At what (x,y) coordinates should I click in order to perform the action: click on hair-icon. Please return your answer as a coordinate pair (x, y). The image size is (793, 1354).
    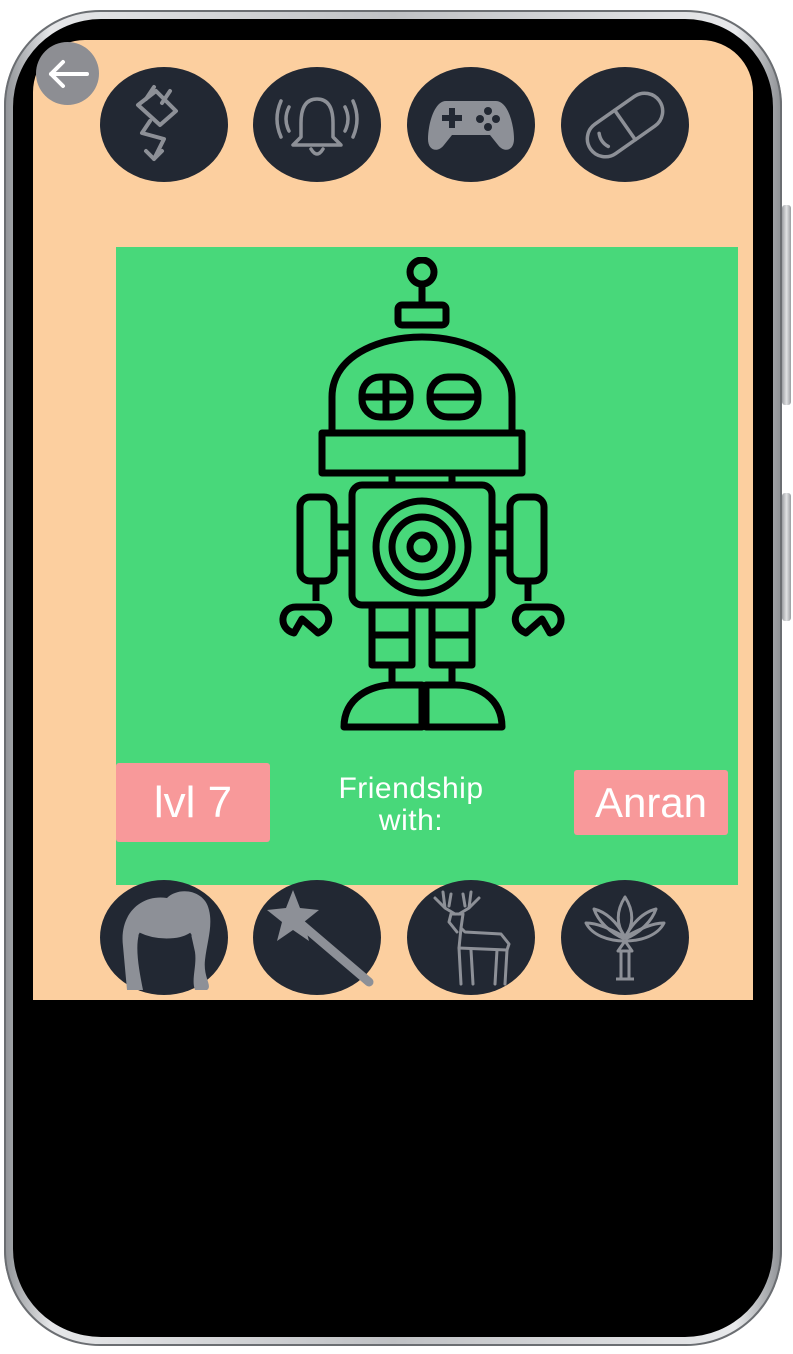
    Looking at the image, I should click on (166, 940).